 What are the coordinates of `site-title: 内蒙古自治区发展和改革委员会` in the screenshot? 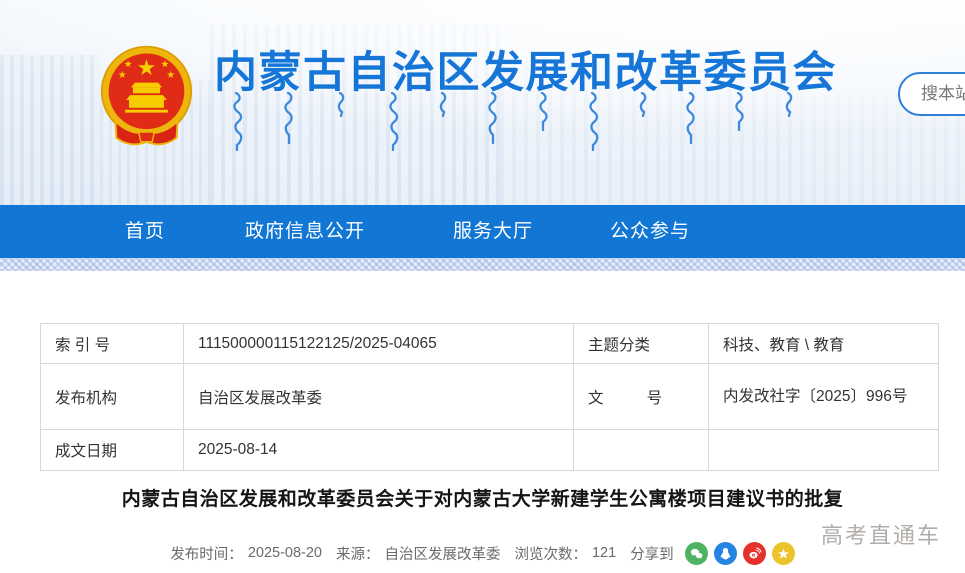 It's located at (525, 73).